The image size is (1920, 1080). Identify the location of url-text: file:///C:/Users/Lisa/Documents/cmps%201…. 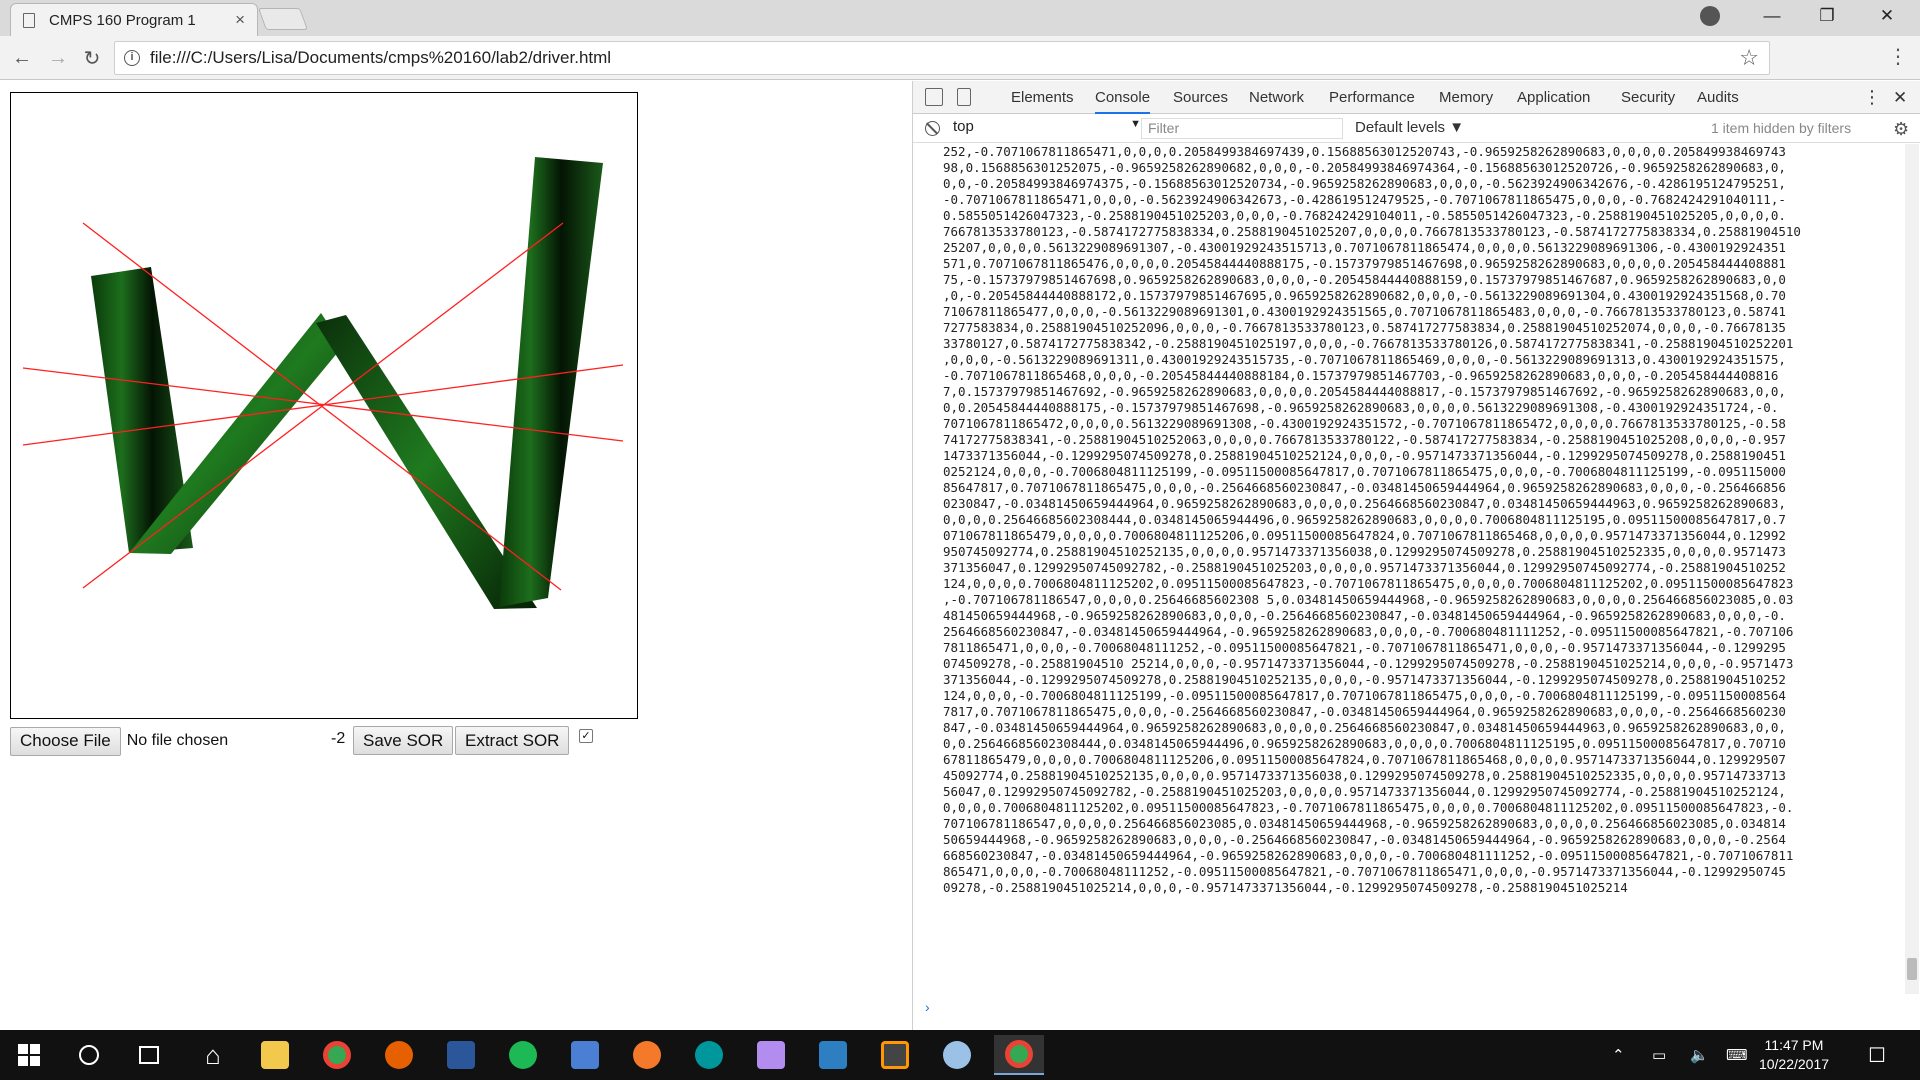
(381, 57).